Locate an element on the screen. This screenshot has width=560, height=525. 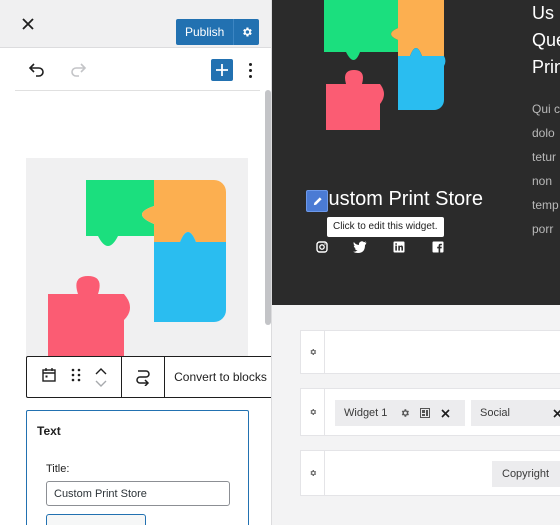
content-heading-line: Us is located at coordinates (543, 13).